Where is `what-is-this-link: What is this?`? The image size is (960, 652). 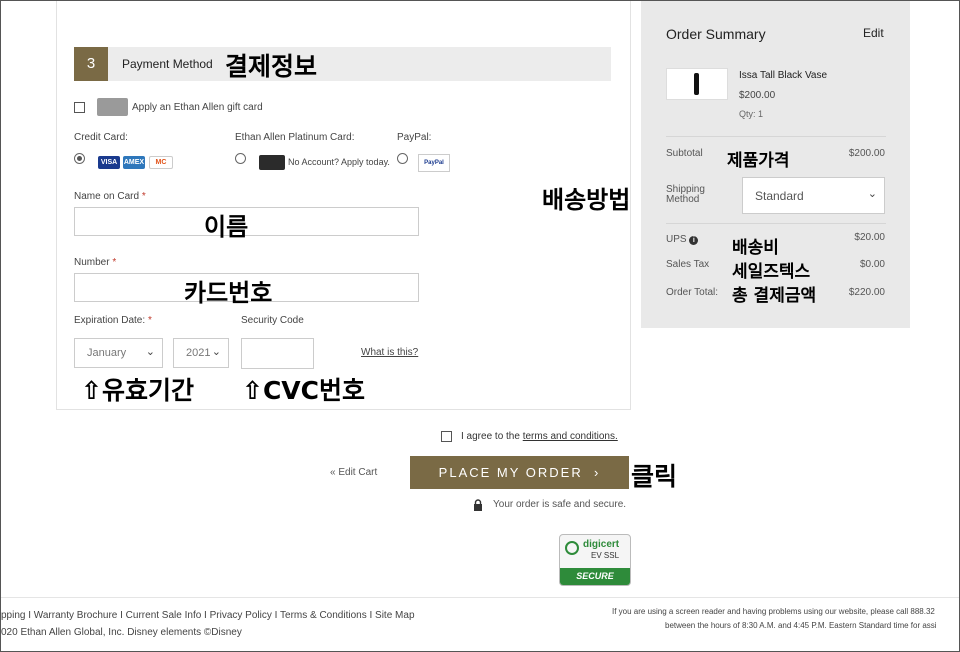 what-is-this-link: What is this? is located at coordinates (389, 352).